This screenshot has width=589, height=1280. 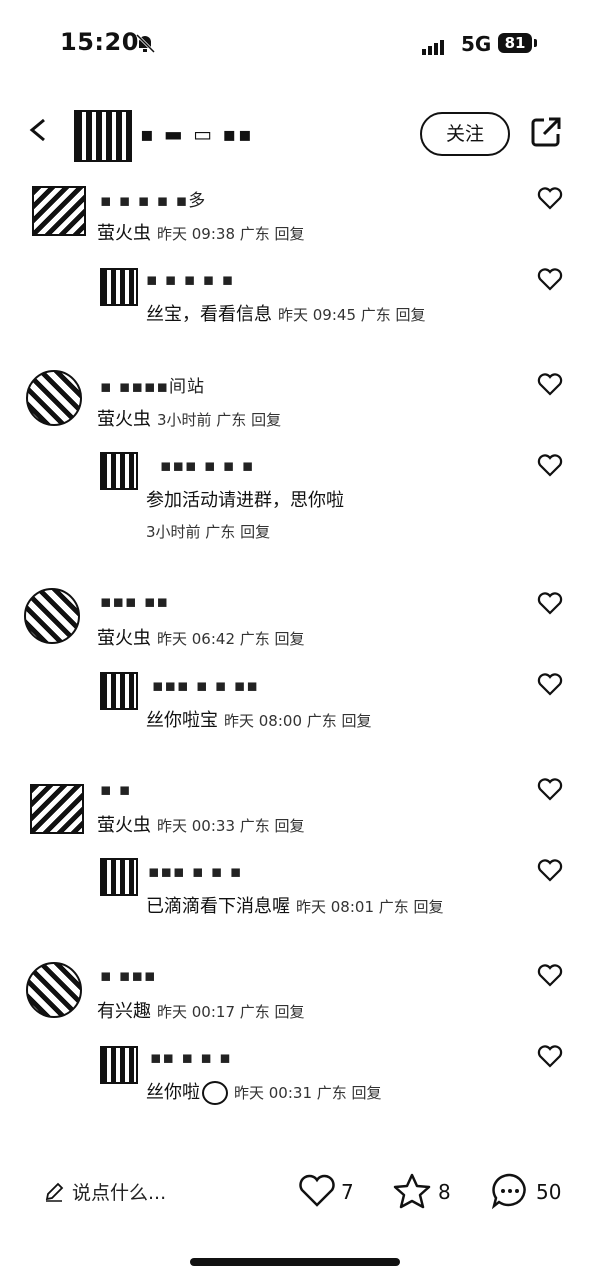 What do you see at coordinates (308, 1093) in the screenshot?
I see `reply-meta: 昨天 00:31 广东 回复` at bounding box center [308, 1093].